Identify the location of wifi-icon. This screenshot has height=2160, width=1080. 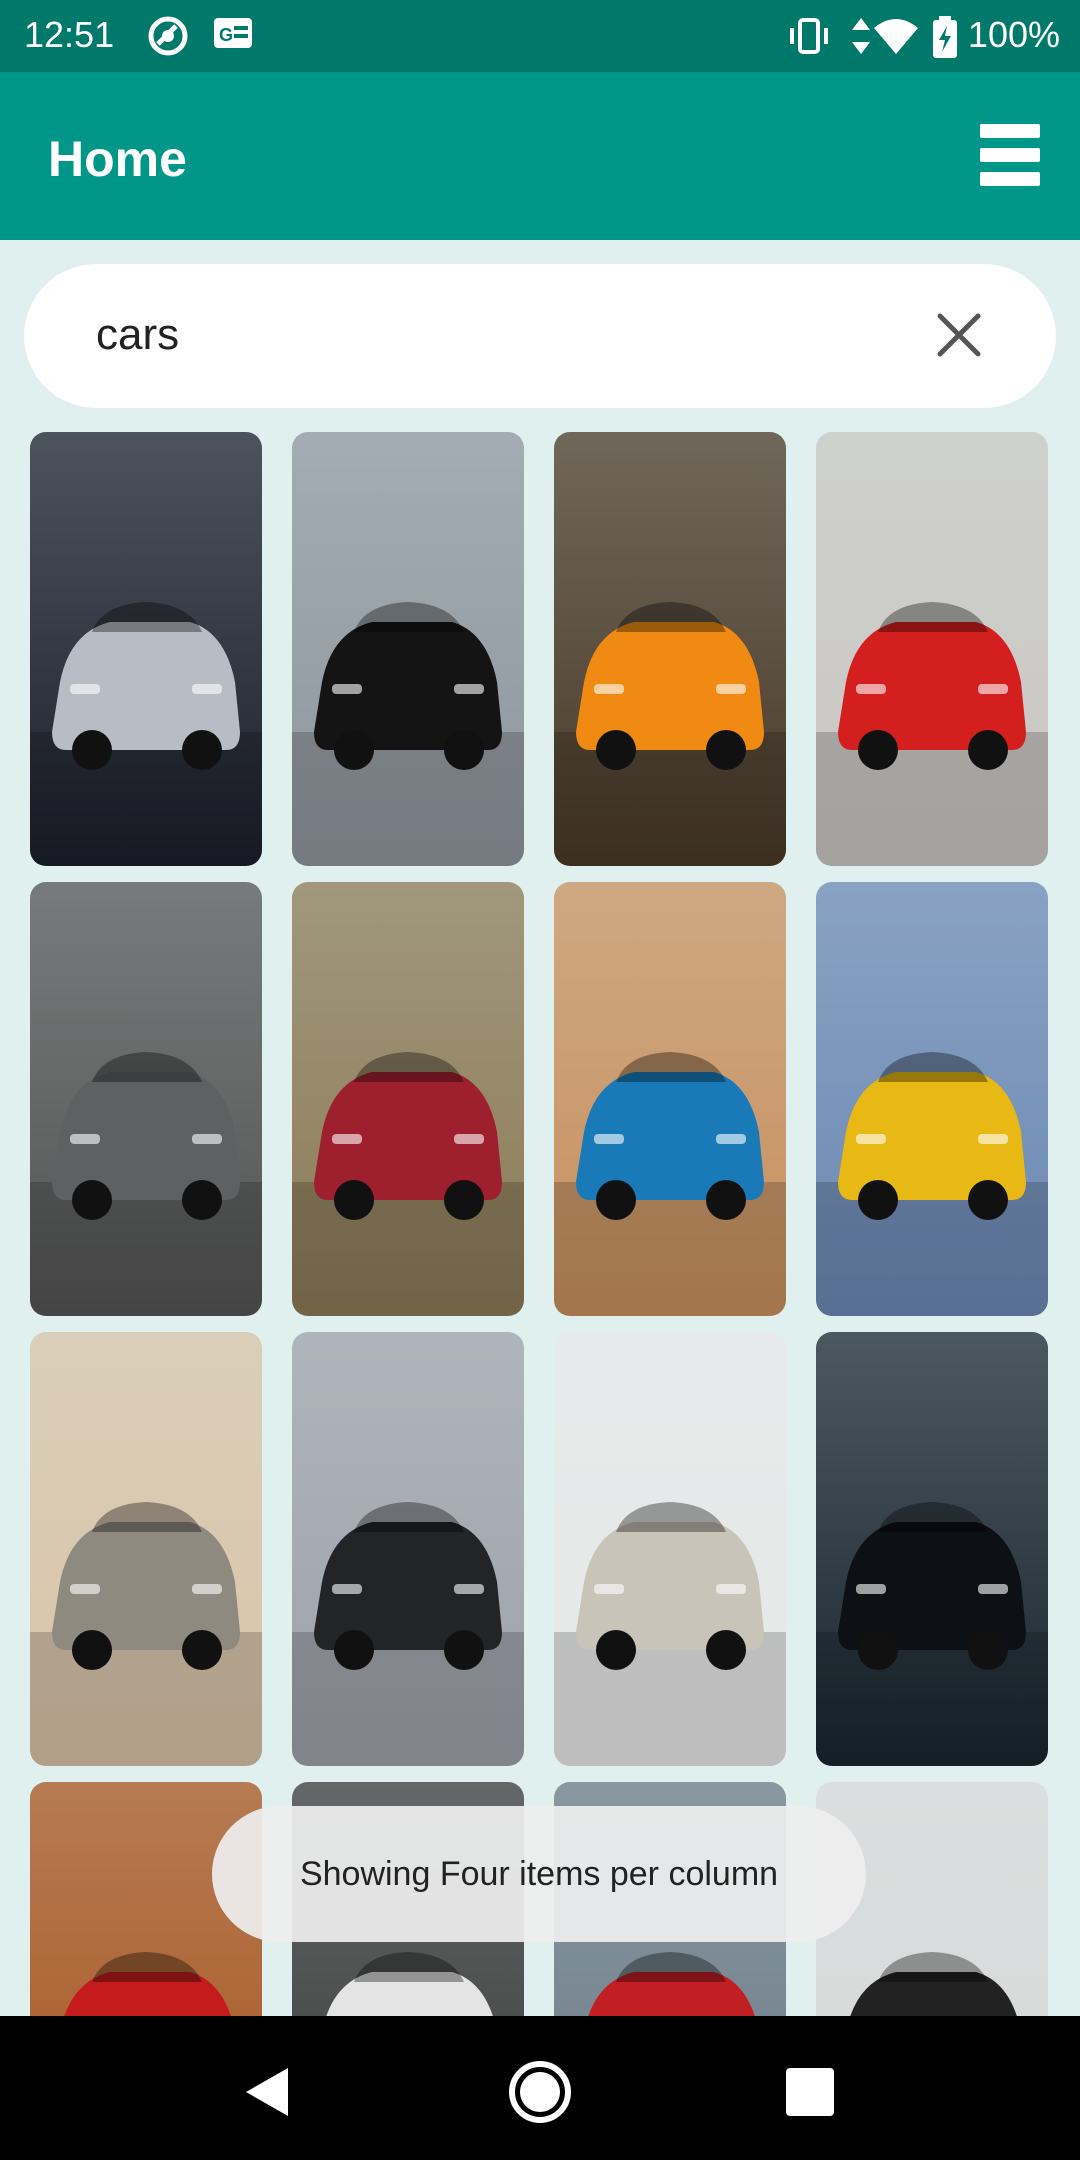
(896, 38).